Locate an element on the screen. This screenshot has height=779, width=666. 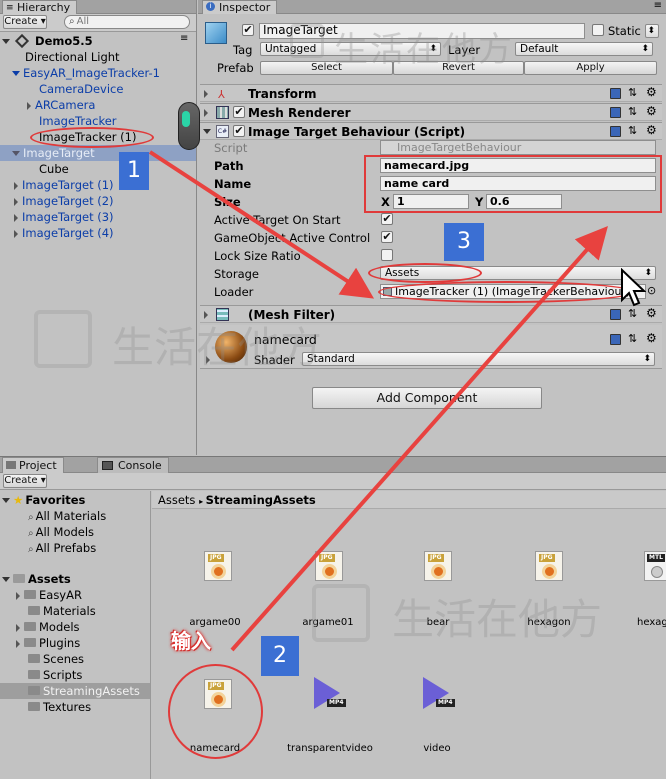
favorite-item: ⌕ All Models is located at coordinates (61, 532).